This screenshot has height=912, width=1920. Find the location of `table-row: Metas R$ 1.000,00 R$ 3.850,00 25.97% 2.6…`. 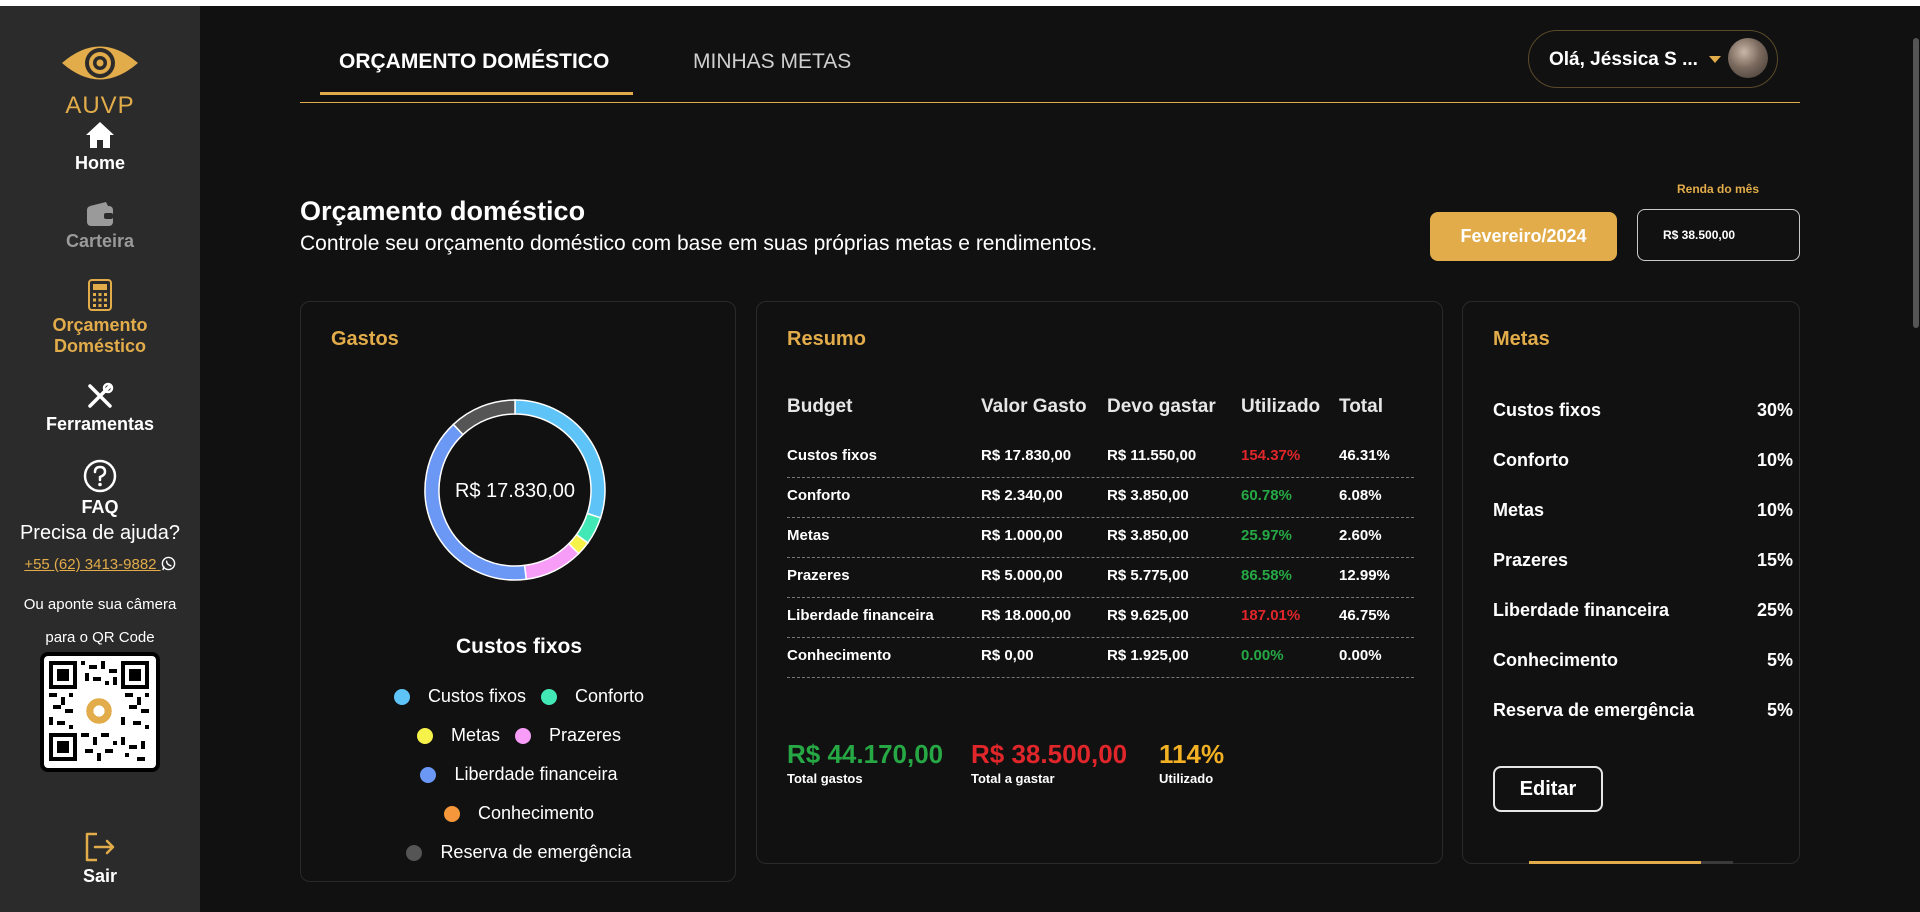

table-row: Metas R$ 1.000,00 R$ 3.850,00 25.97% 2.6… is located at coordinates (1100, 537).